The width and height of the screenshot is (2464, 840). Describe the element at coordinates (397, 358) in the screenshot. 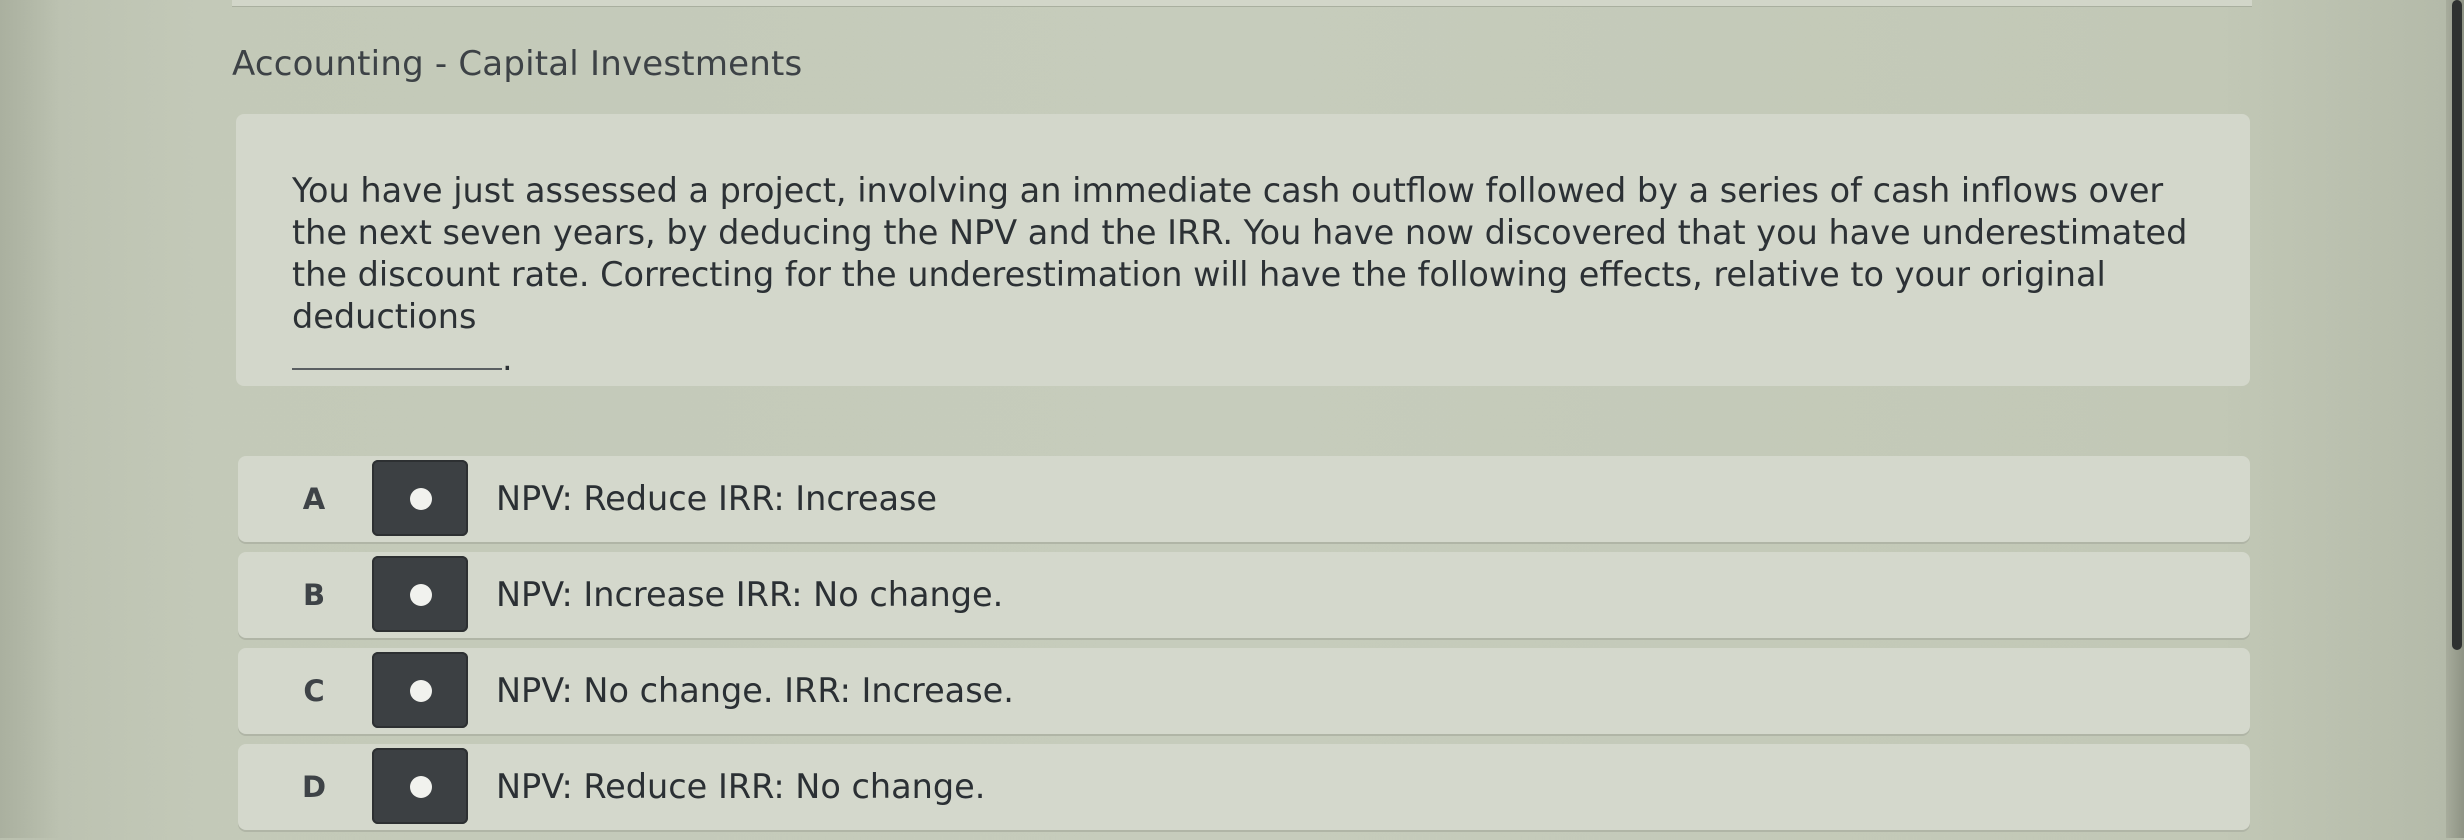

I see `answer-blank` at that location.